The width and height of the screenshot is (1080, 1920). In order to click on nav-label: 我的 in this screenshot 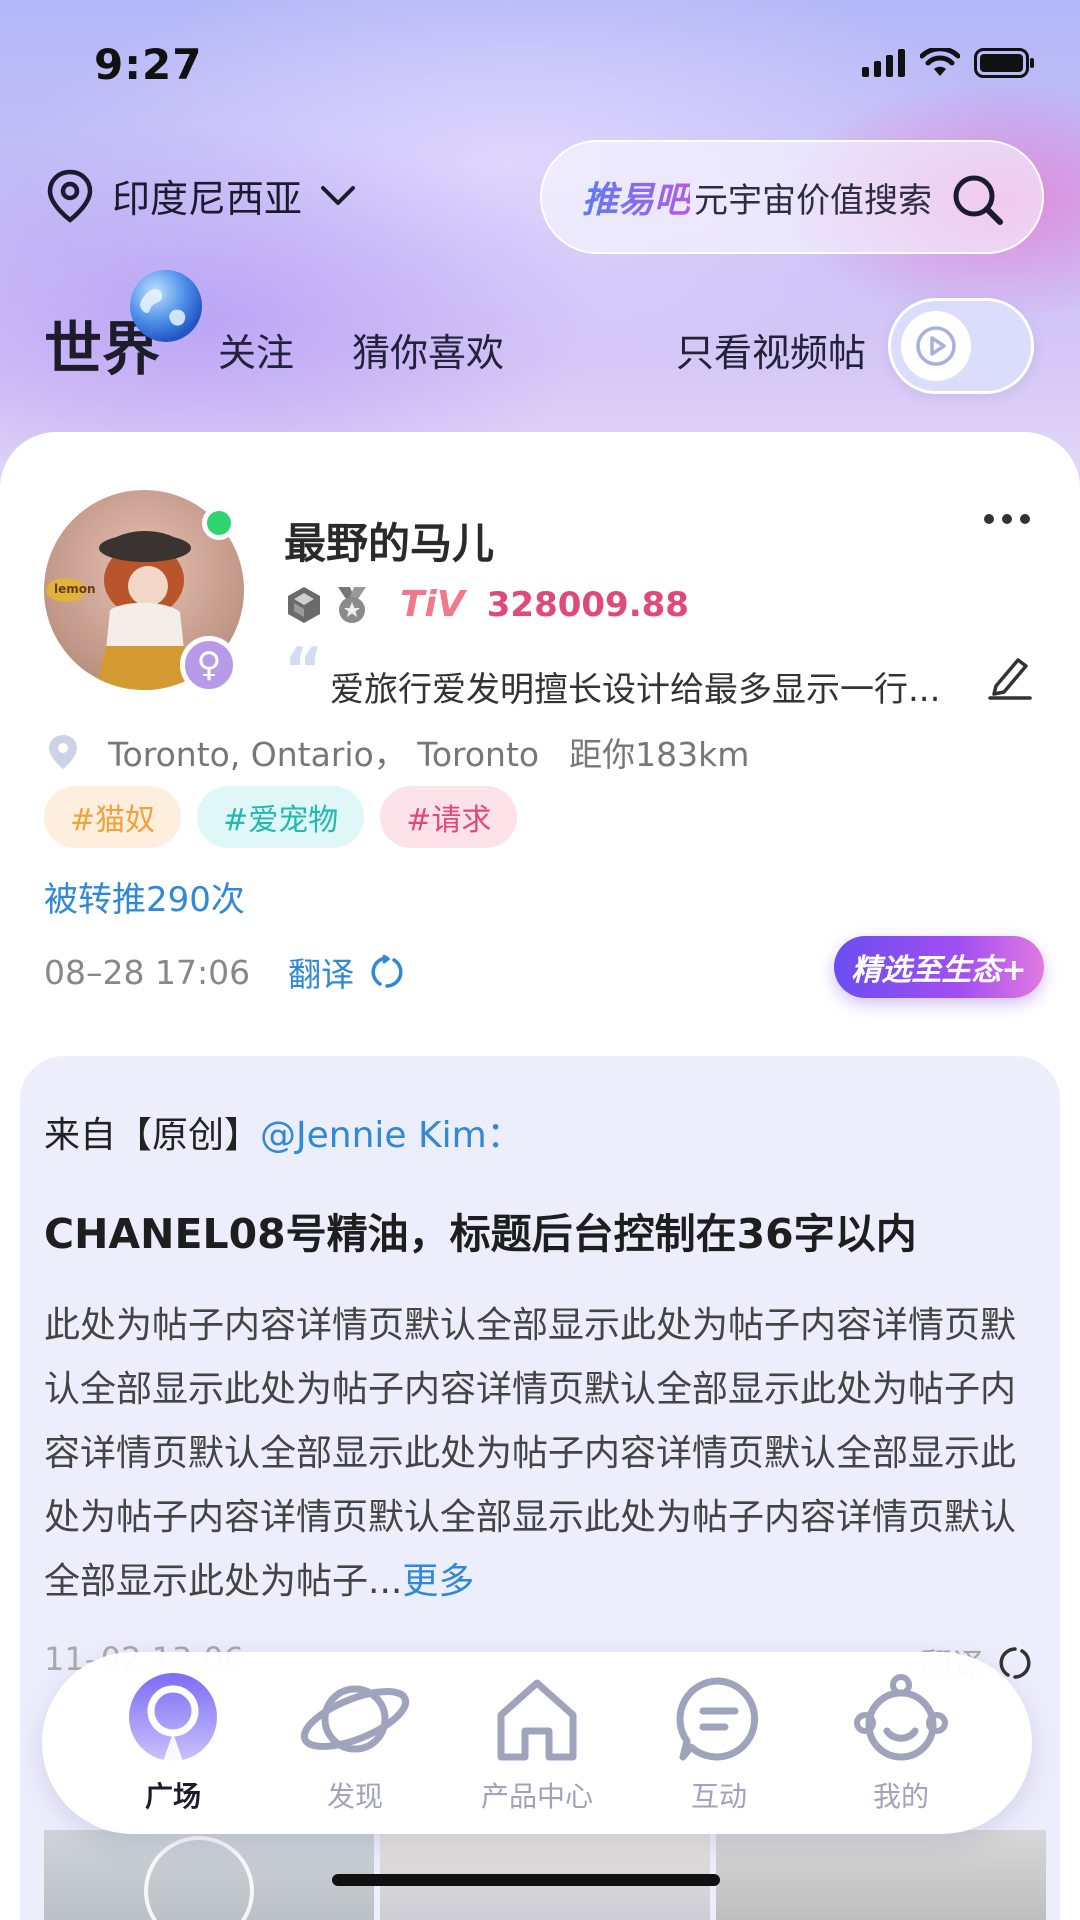, I will do `click(900, 1796)`.